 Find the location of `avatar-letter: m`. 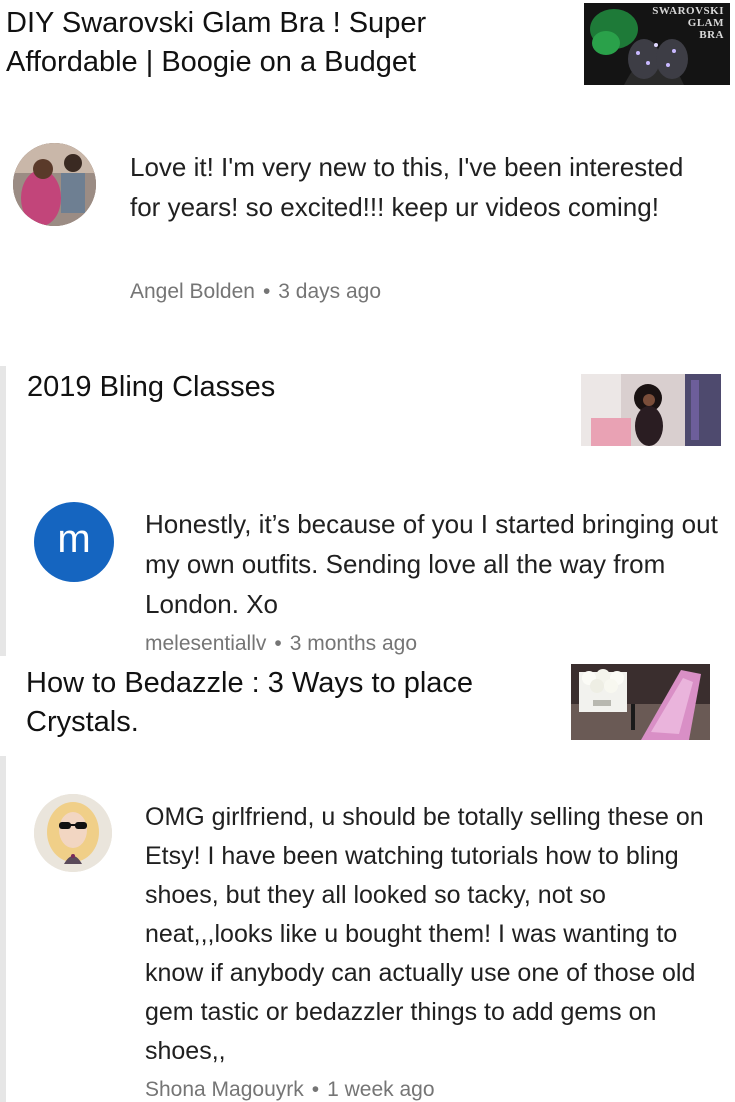

avatar-letter: m is located at coordinates (74, 539).